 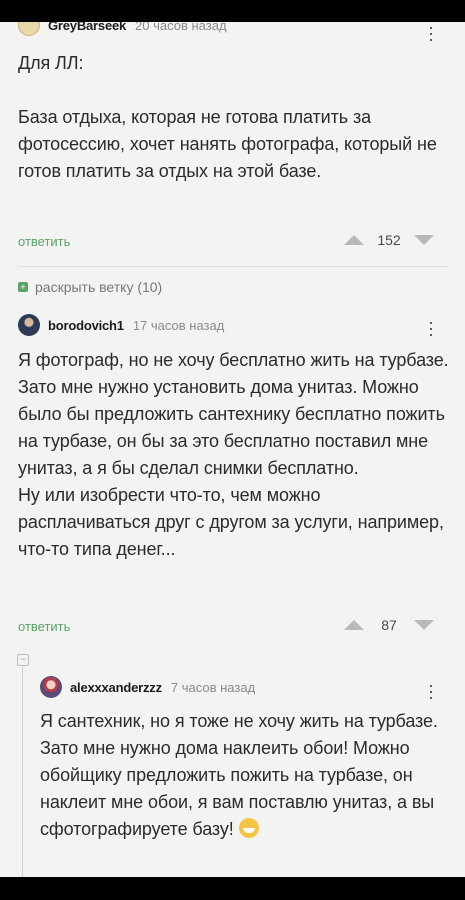 I want to click on comment-header: GreyBarseek 20 часов назад, so click(x=122, y=29).